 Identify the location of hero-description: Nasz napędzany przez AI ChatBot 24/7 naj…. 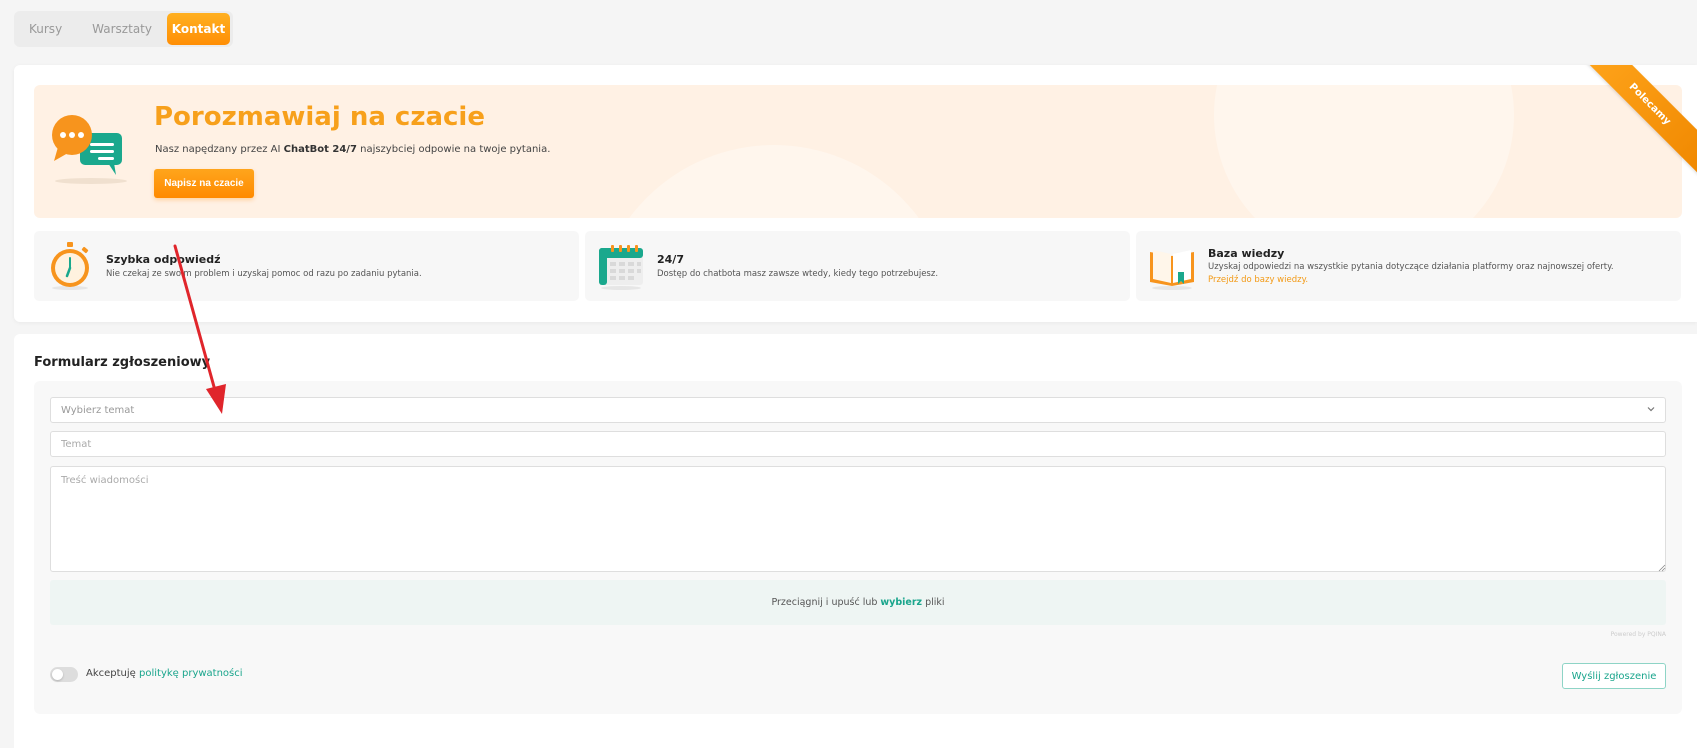
(352, 149).